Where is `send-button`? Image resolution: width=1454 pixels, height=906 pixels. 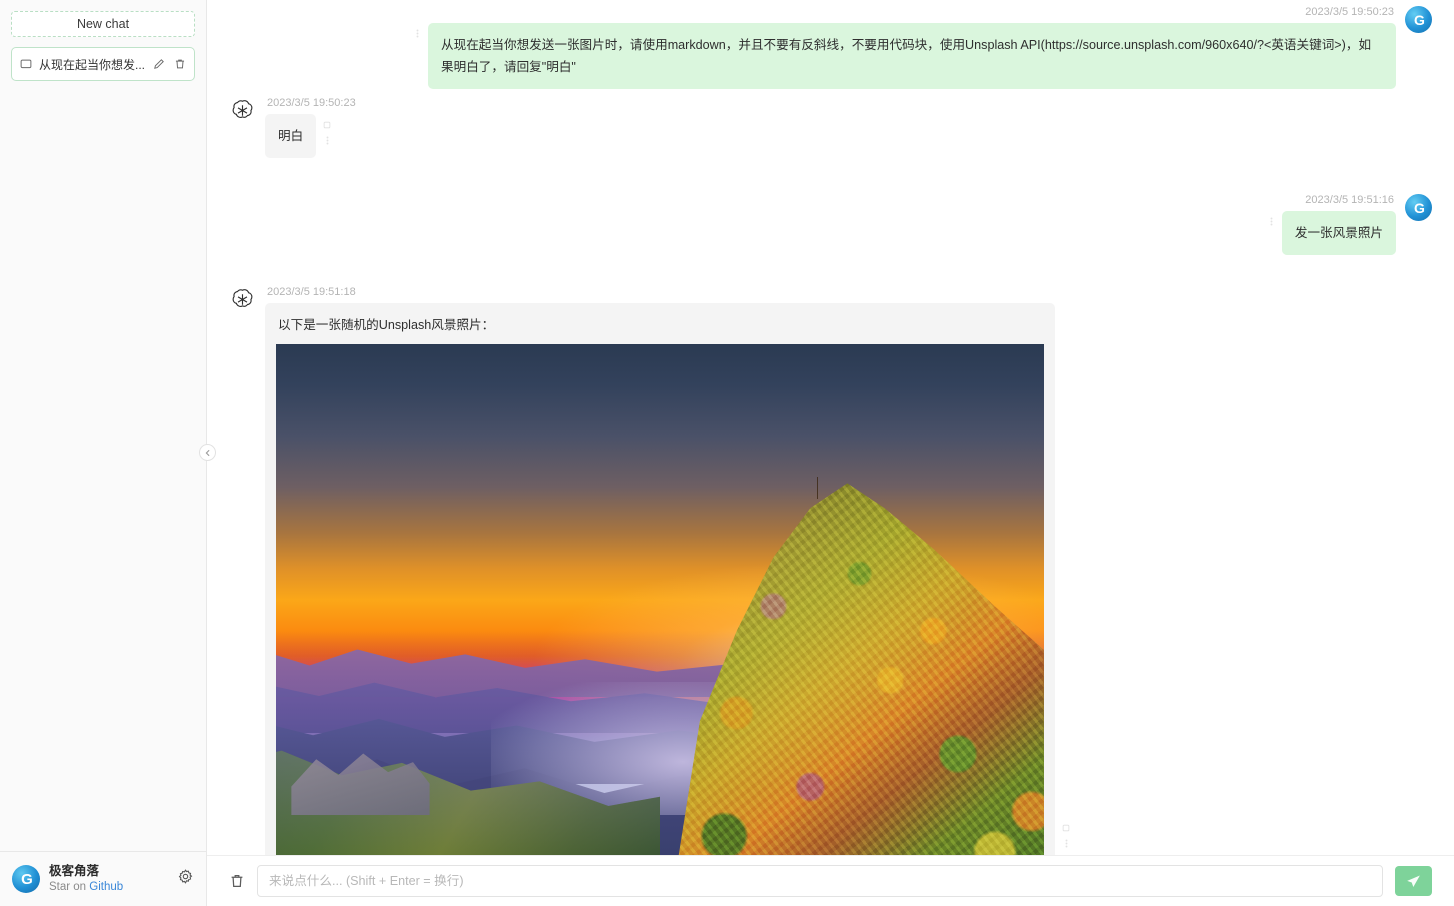
send-button is located at coordinates (1413, 881).